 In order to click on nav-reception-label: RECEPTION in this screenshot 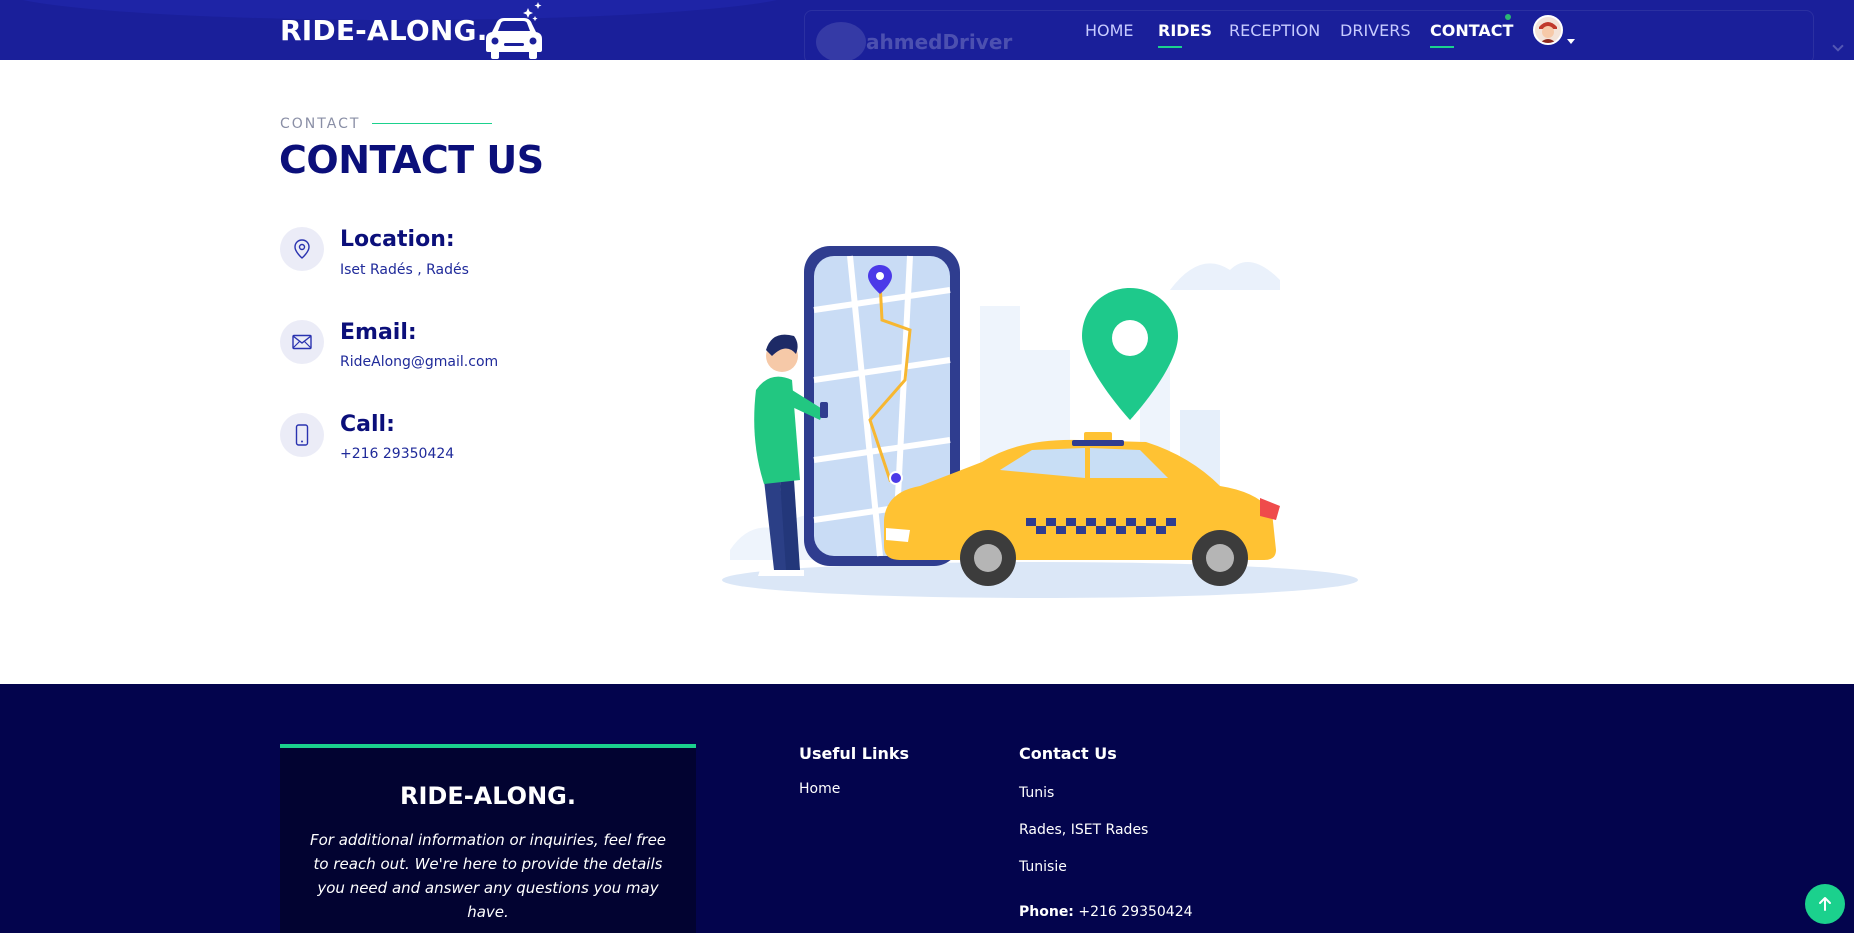, I will do `click(1275, 30)`.